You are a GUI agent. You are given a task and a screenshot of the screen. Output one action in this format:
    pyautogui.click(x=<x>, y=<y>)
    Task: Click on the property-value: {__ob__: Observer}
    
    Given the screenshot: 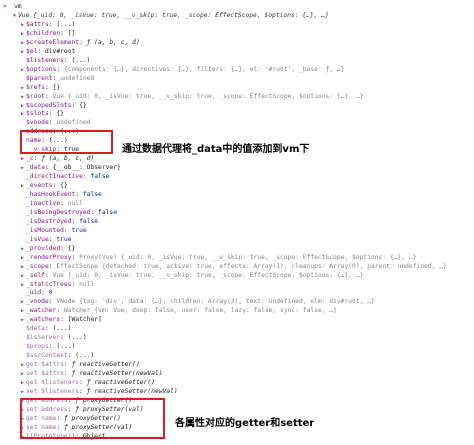 What is the action you would take?
    pyautogui.click(x=86, y=168)
    